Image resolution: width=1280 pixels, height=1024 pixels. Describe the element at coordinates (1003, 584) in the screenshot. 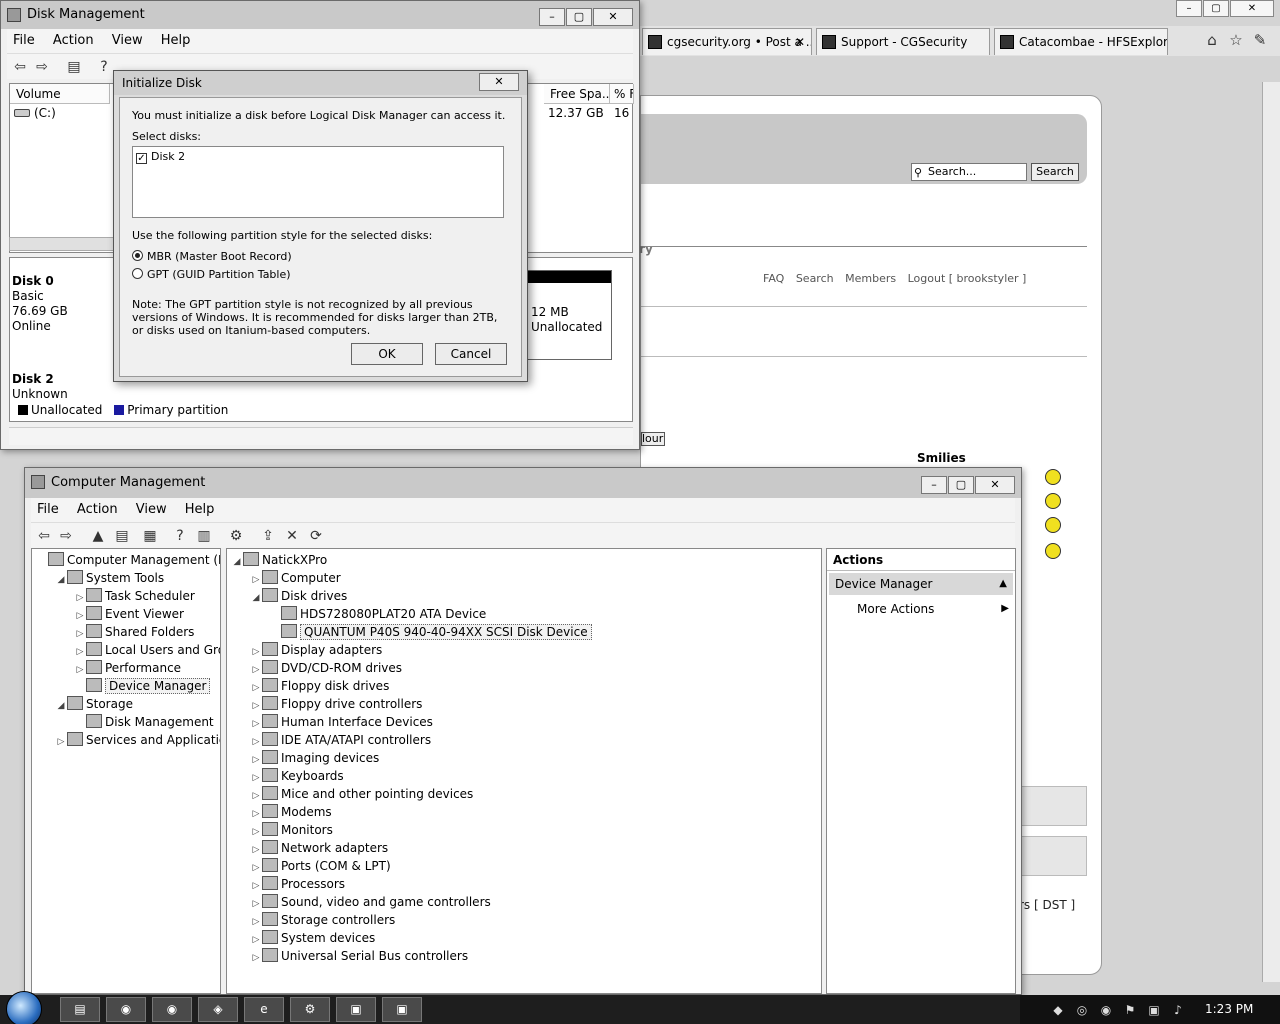

I see `collapse-icon: ▲` at that location.